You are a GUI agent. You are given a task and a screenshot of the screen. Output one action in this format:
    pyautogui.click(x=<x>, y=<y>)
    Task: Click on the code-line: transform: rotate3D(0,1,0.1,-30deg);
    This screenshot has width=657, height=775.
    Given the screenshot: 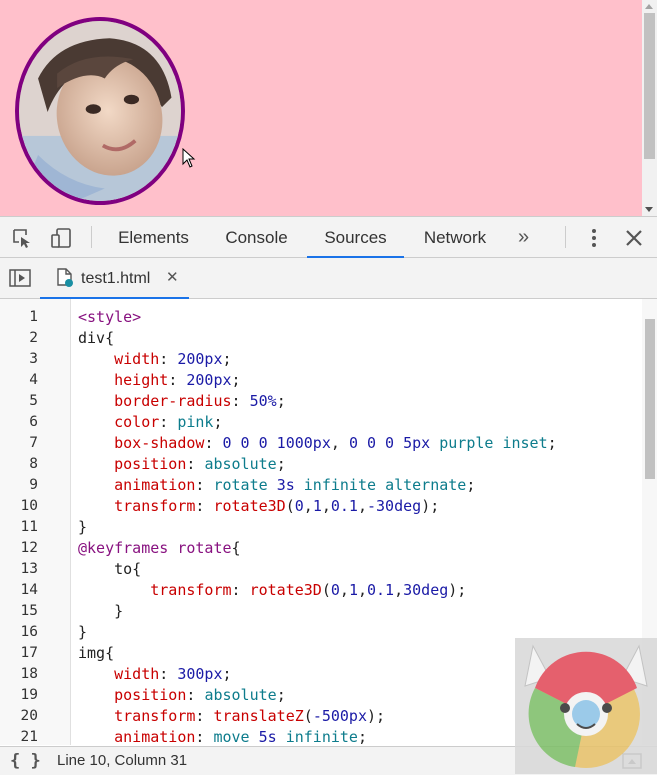 What is the action you would take?
    pyautogui.click(x=258, y=506)
    